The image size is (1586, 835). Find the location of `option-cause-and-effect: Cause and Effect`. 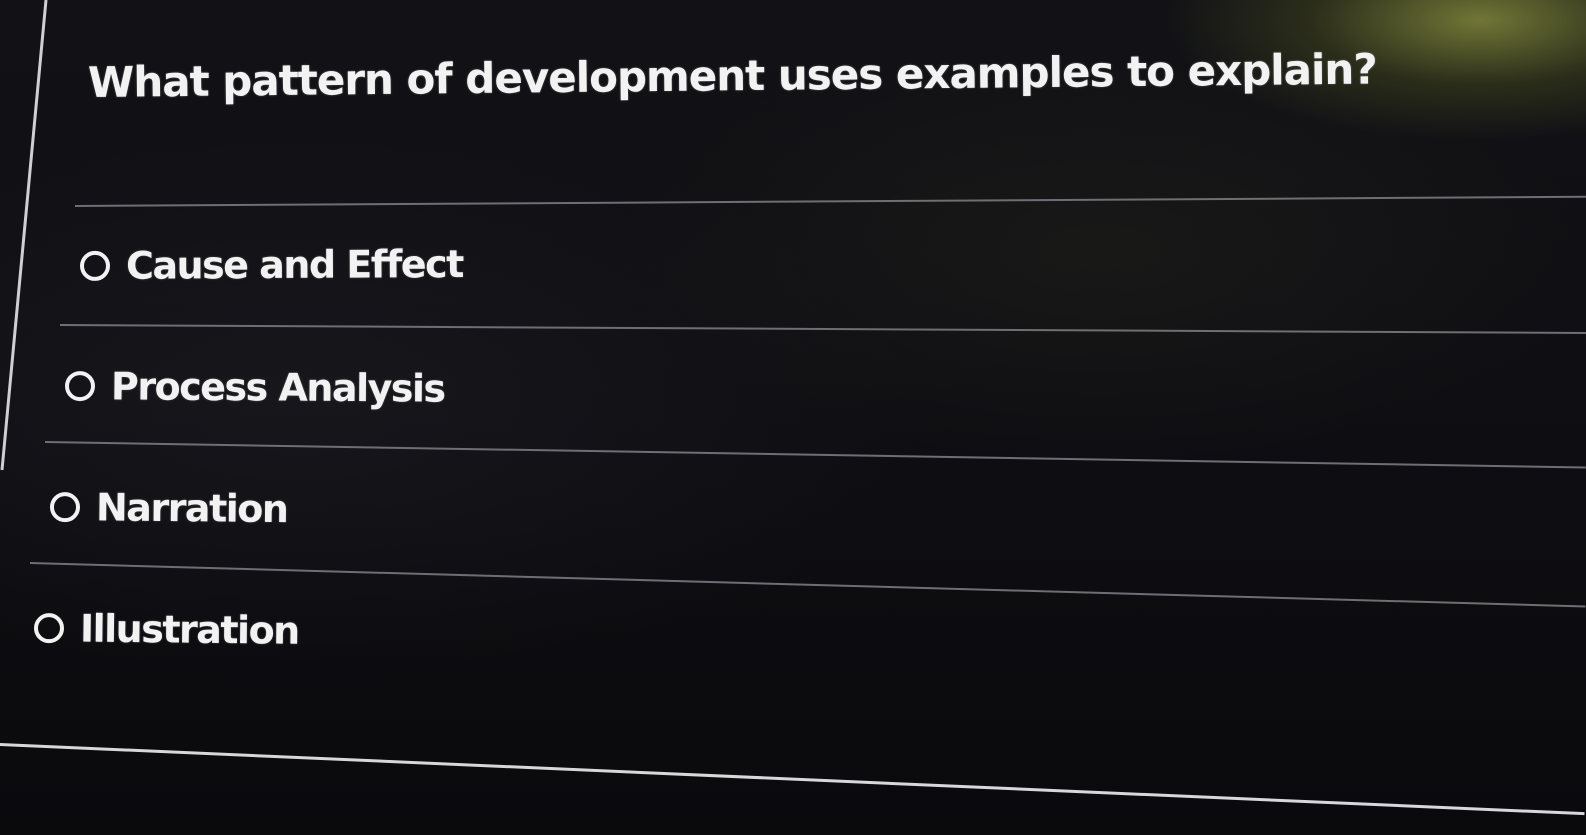

option-cause-and-effect: Cause and Effect is located at coordinates (271, 264).